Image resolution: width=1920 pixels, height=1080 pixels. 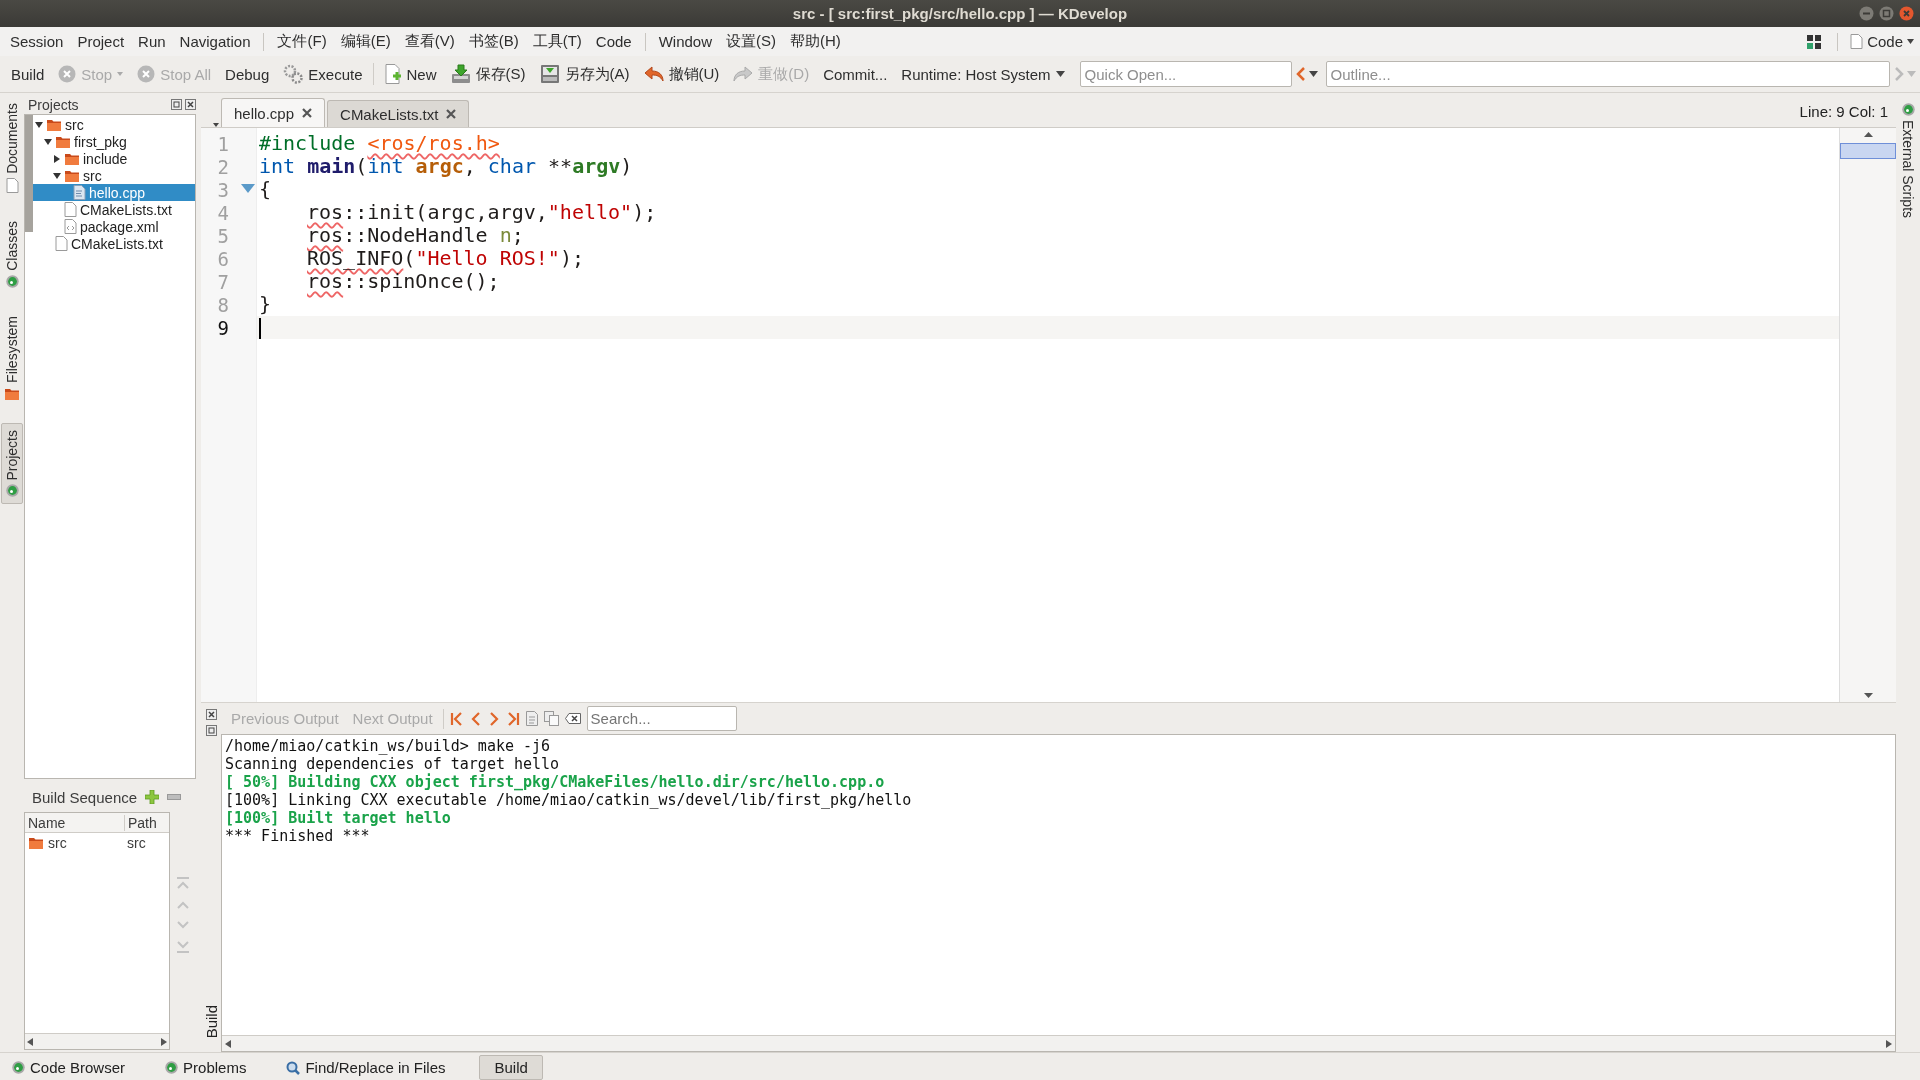 What do you see at coordinates (429, 41) in the screenshot?
I see `menu-item: 查看(V)` at bounding box center [429, 41].